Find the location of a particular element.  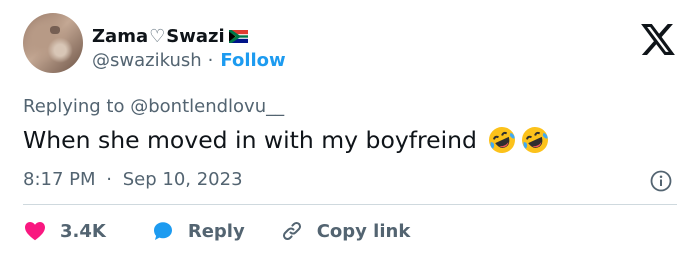

display-name-suffix: Swazi is located at coordinates (195, 36).